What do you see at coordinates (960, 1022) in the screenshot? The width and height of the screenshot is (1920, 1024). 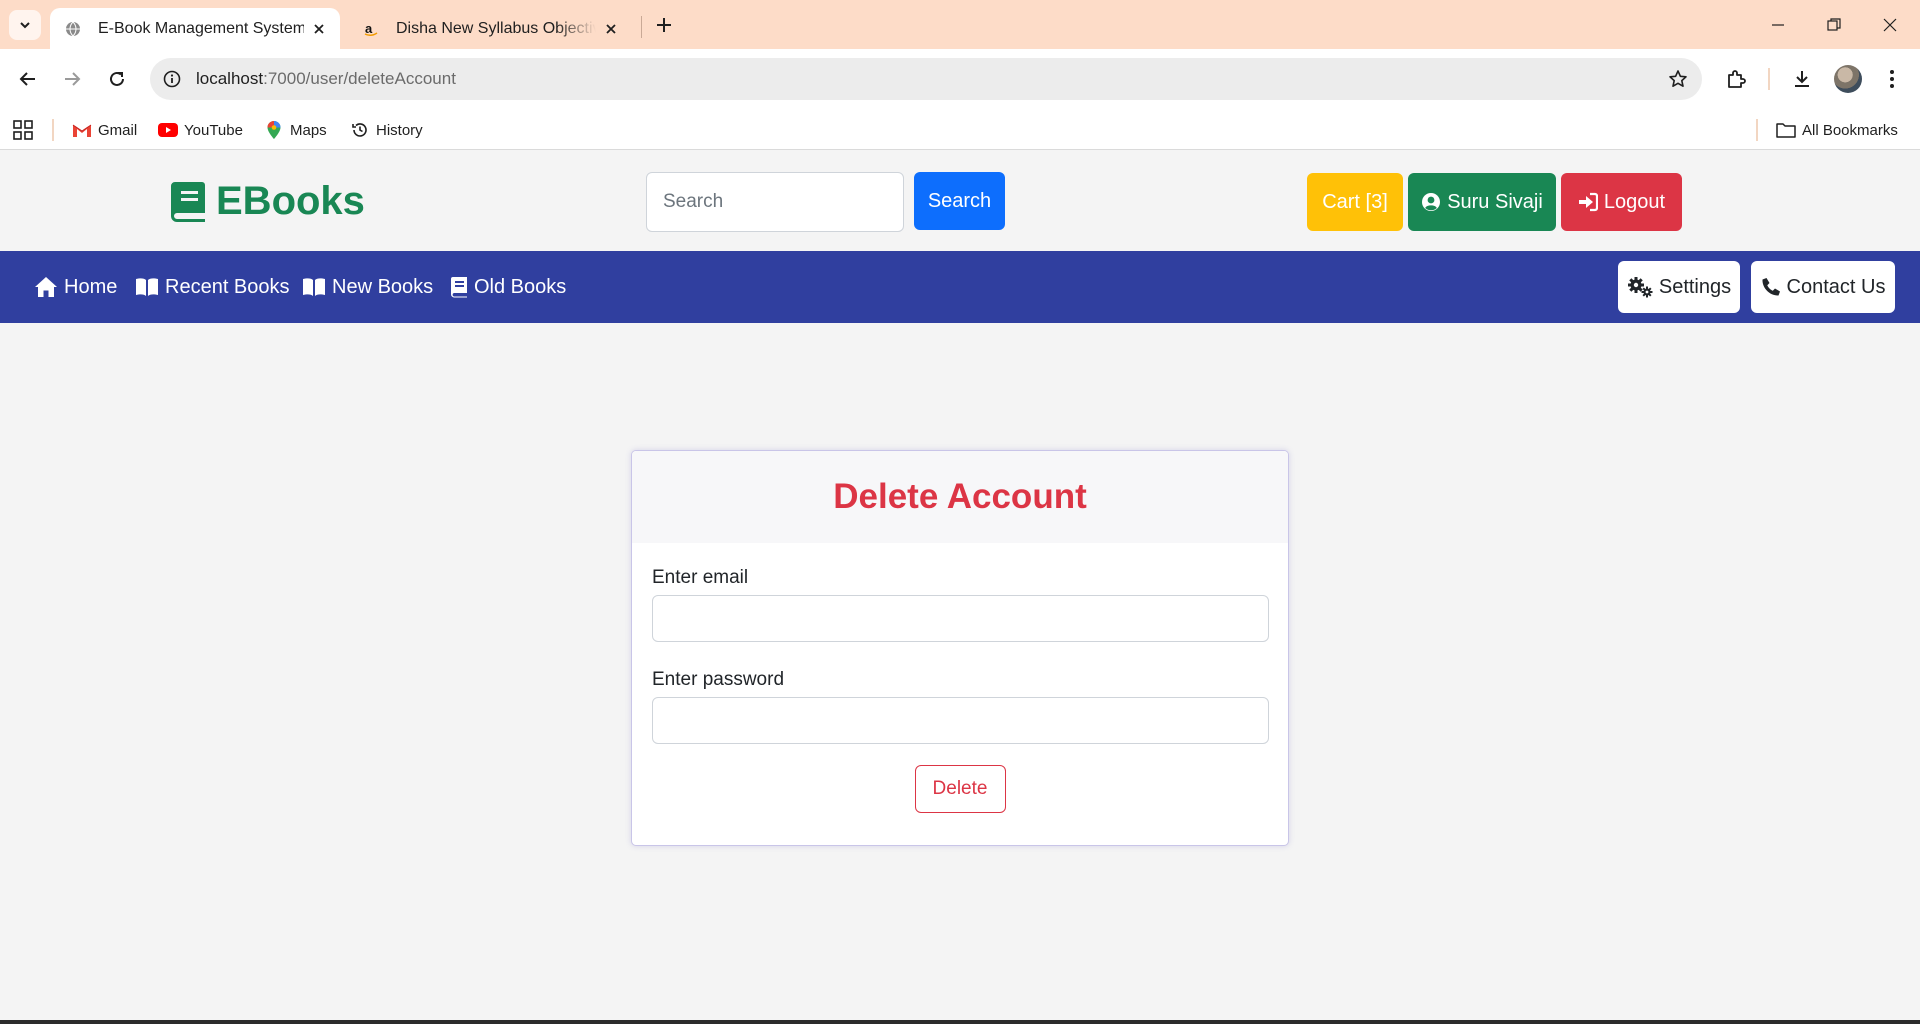 I see `window-bottom-edge` at bounding box center [960, 1022].